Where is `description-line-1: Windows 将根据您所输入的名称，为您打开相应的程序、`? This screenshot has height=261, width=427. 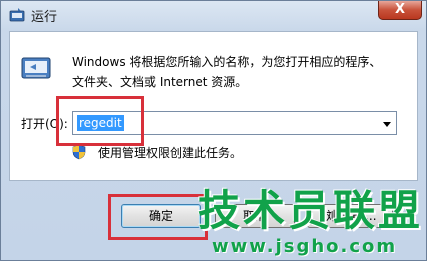
description-line-1: Windows 将根据您所输入的名称，为您打开相应的程序、 is located at coordinates (227, 62).